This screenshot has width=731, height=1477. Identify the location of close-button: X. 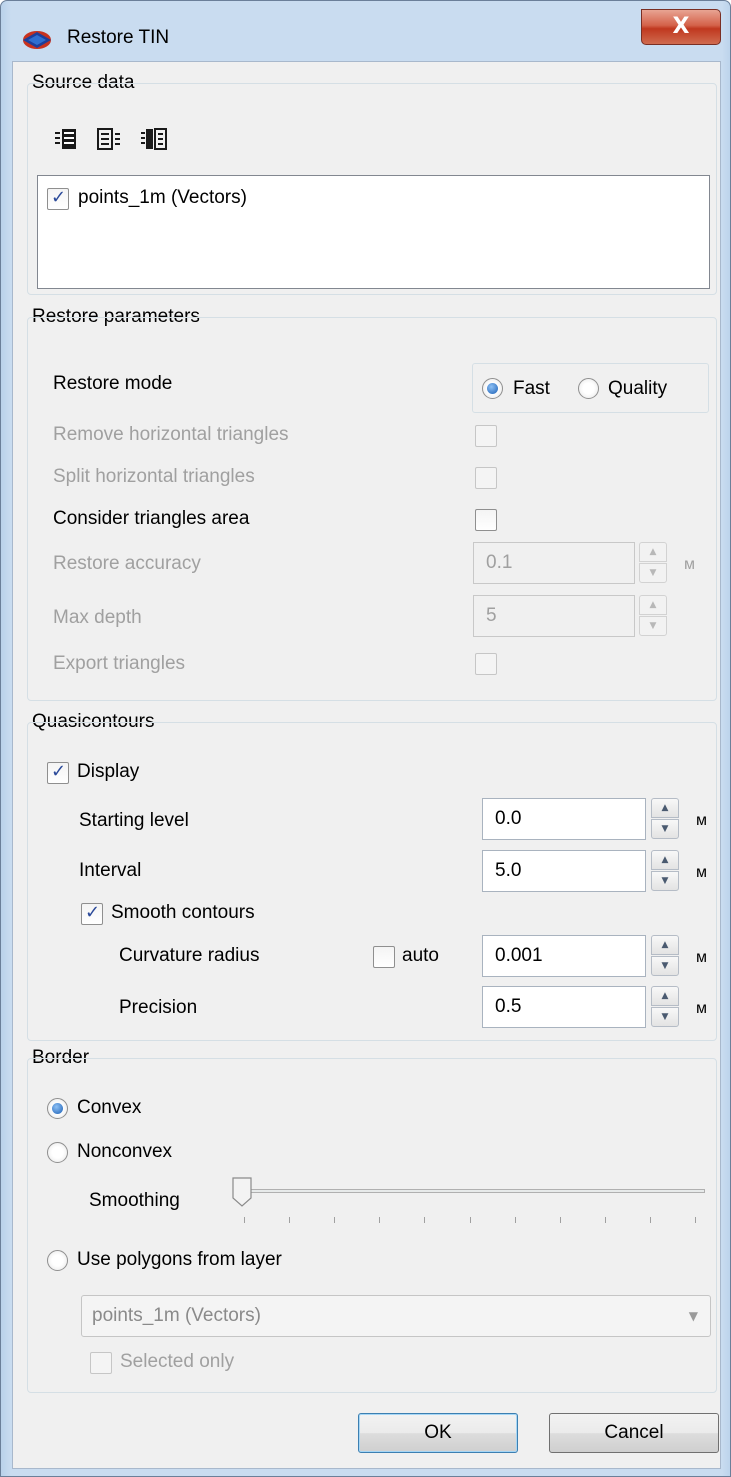
(681, 27).